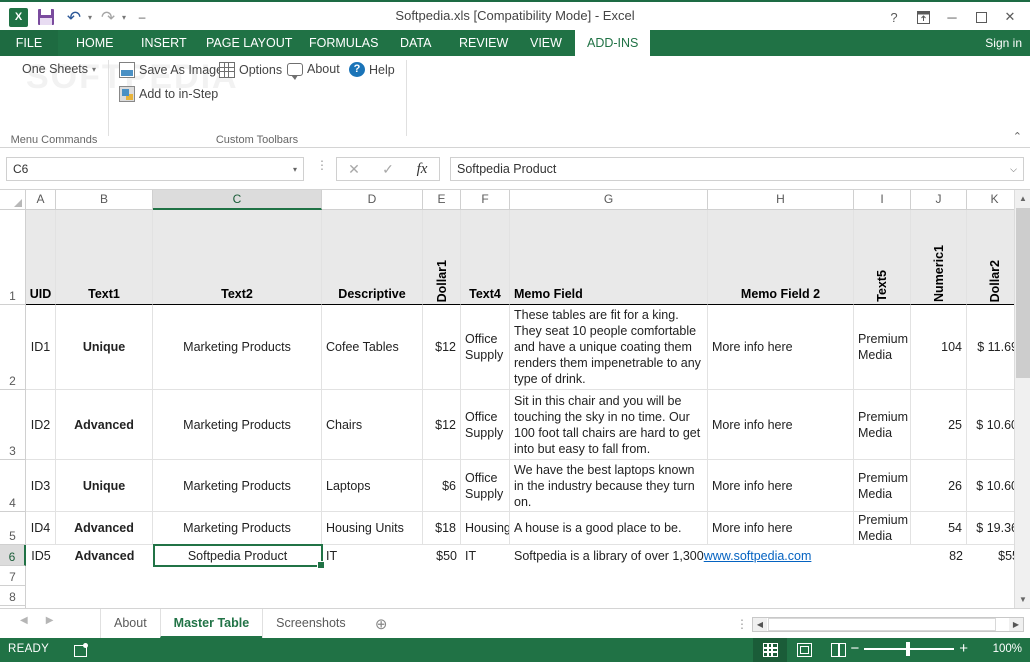 This screenshot has width=1030, height=662. I want to click on cell-B4: Unique, so click(104, 486).